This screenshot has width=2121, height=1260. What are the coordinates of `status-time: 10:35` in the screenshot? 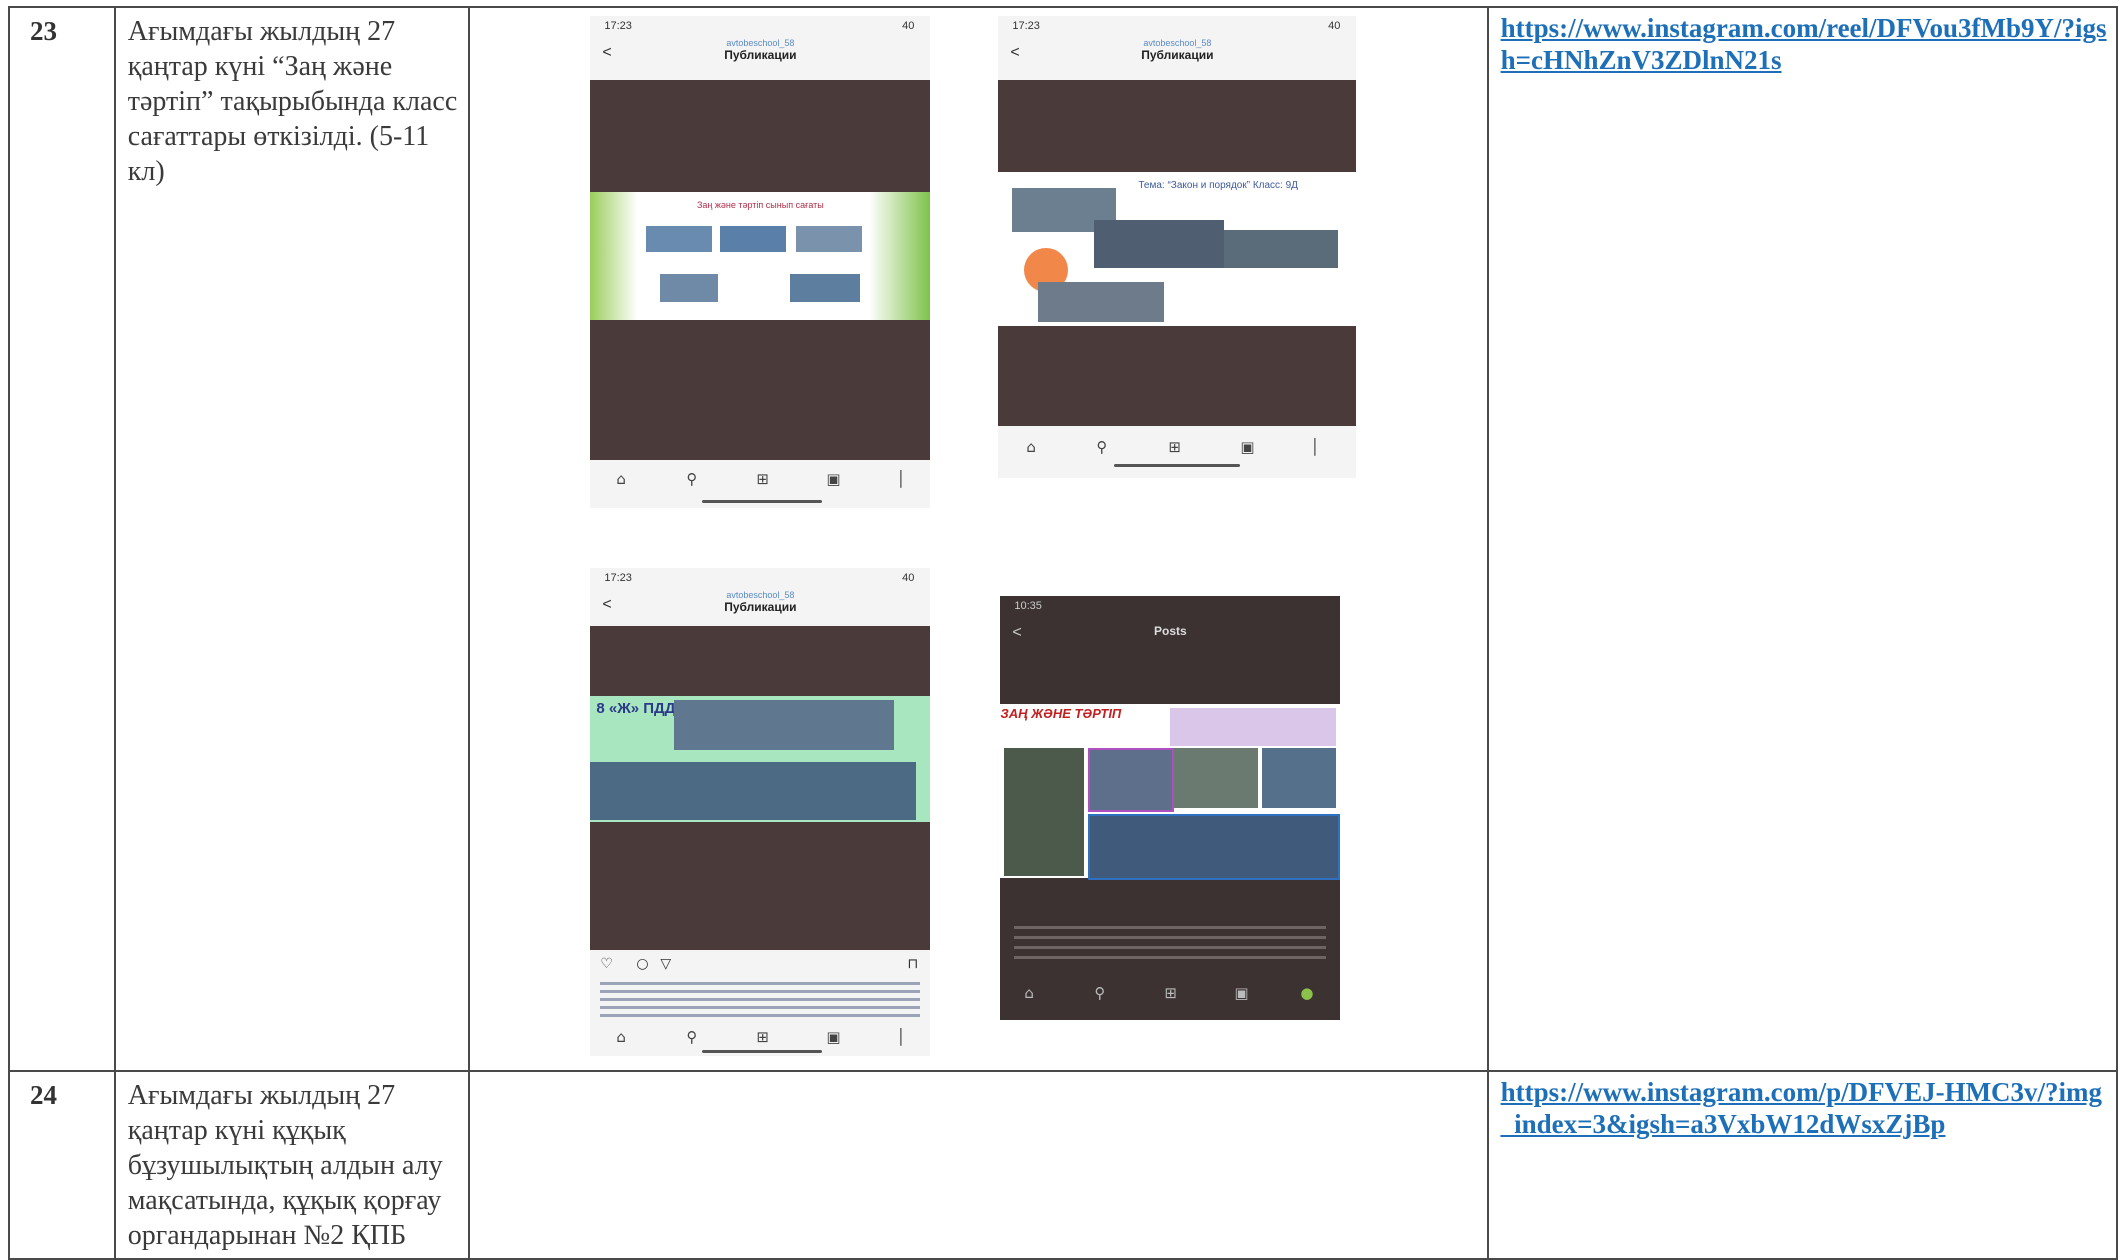 It's located at (1028, 606).